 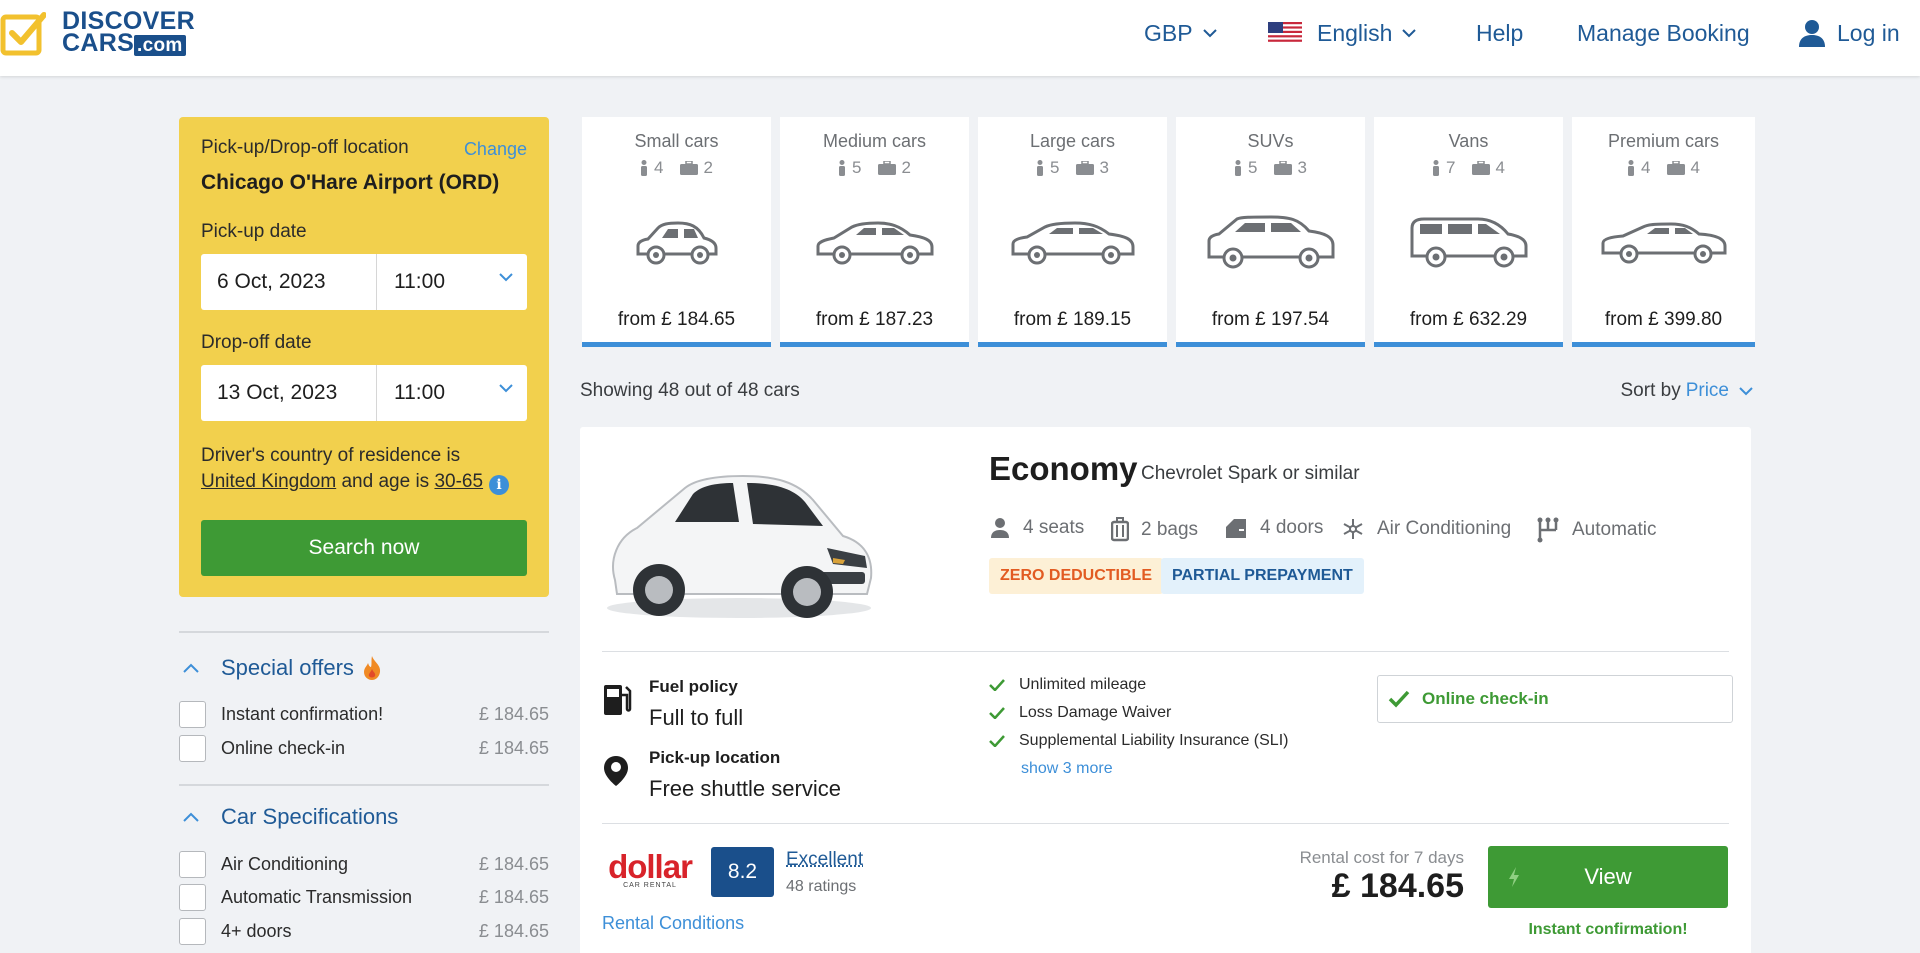 I want to click on filter-air-conditioning: Air Conditioning £ 184.65, so click(x=364, y=864).